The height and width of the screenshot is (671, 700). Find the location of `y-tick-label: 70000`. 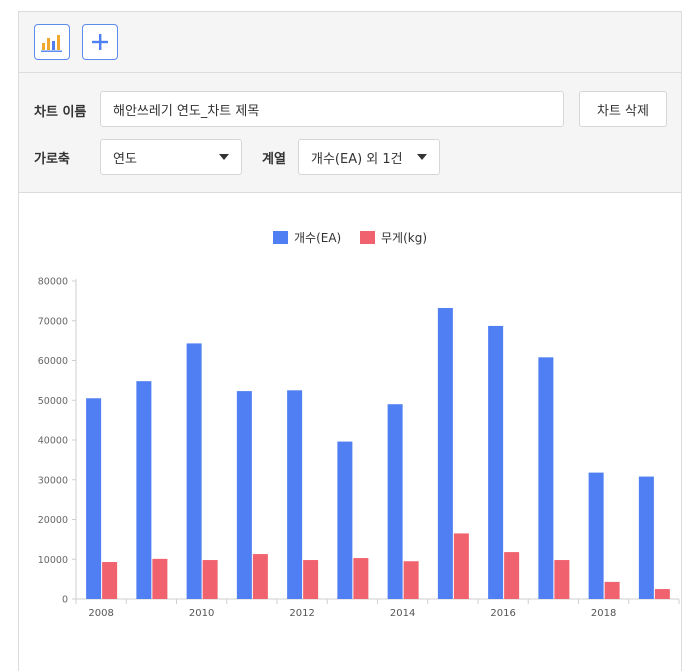

y-tick-label: 70000 is located at coordinates (53, 321).